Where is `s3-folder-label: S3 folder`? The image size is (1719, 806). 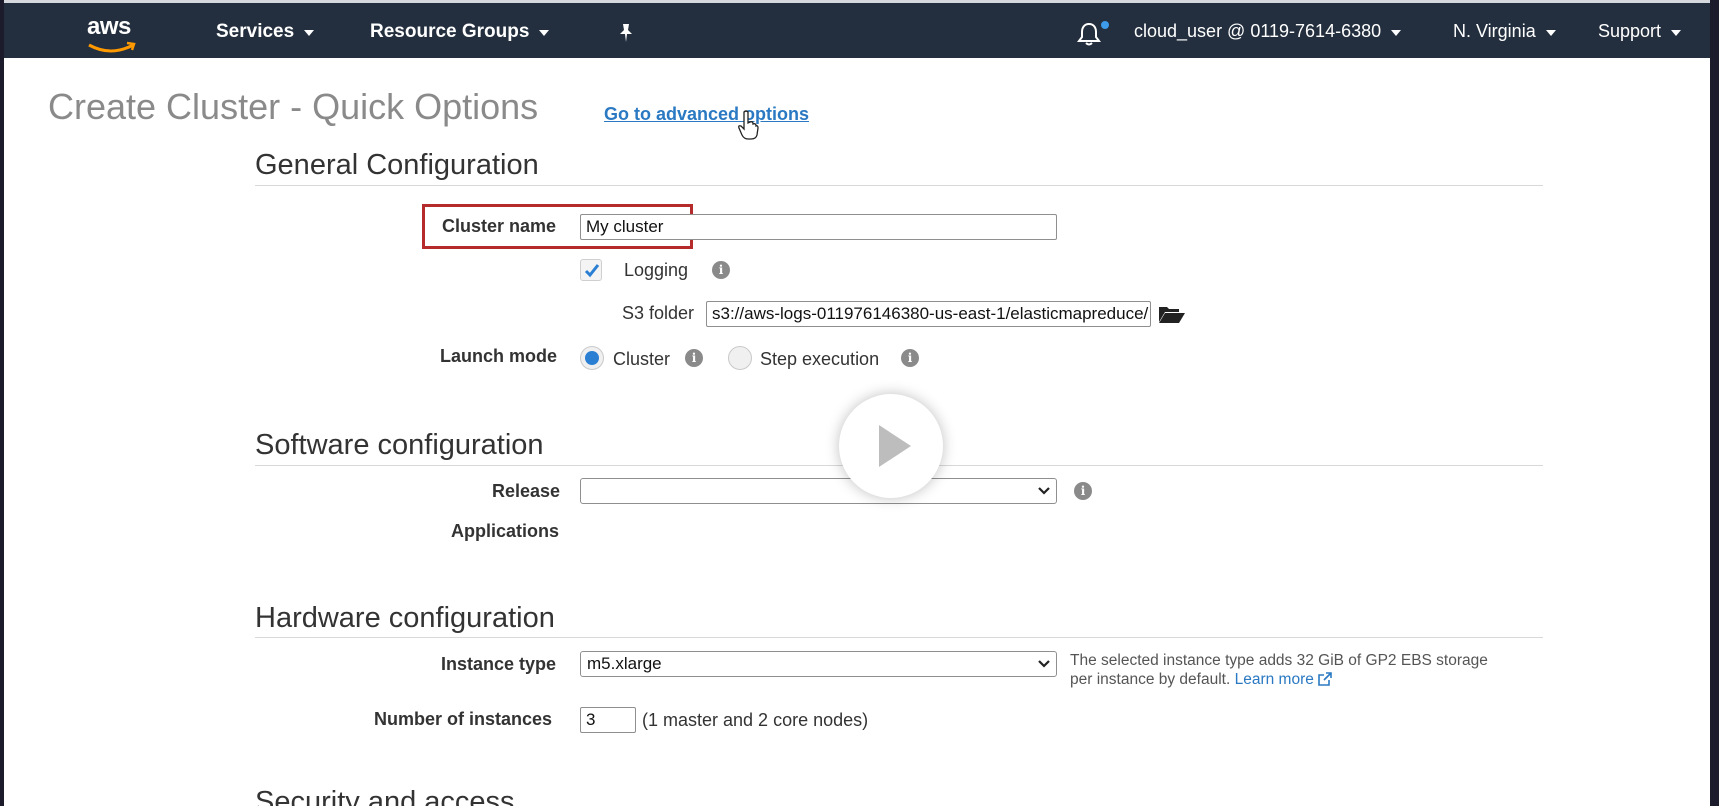 s3-folder-label: S3 folder is located at coordinates (658, 313).